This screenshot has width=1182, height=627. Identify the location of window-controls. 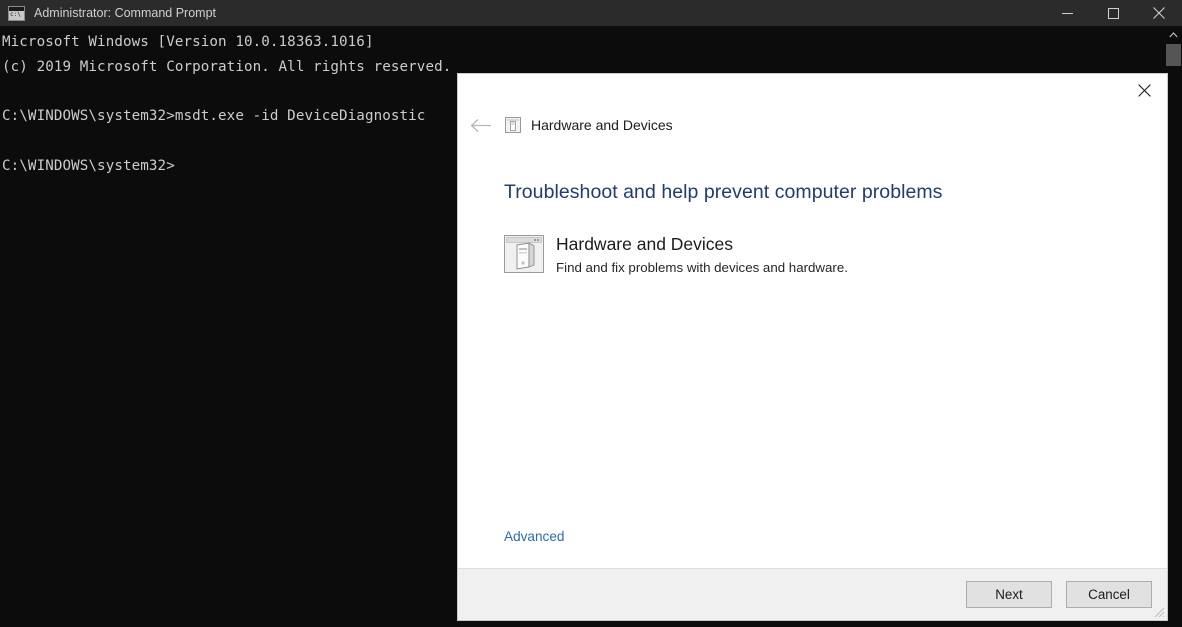
(1113, 13).